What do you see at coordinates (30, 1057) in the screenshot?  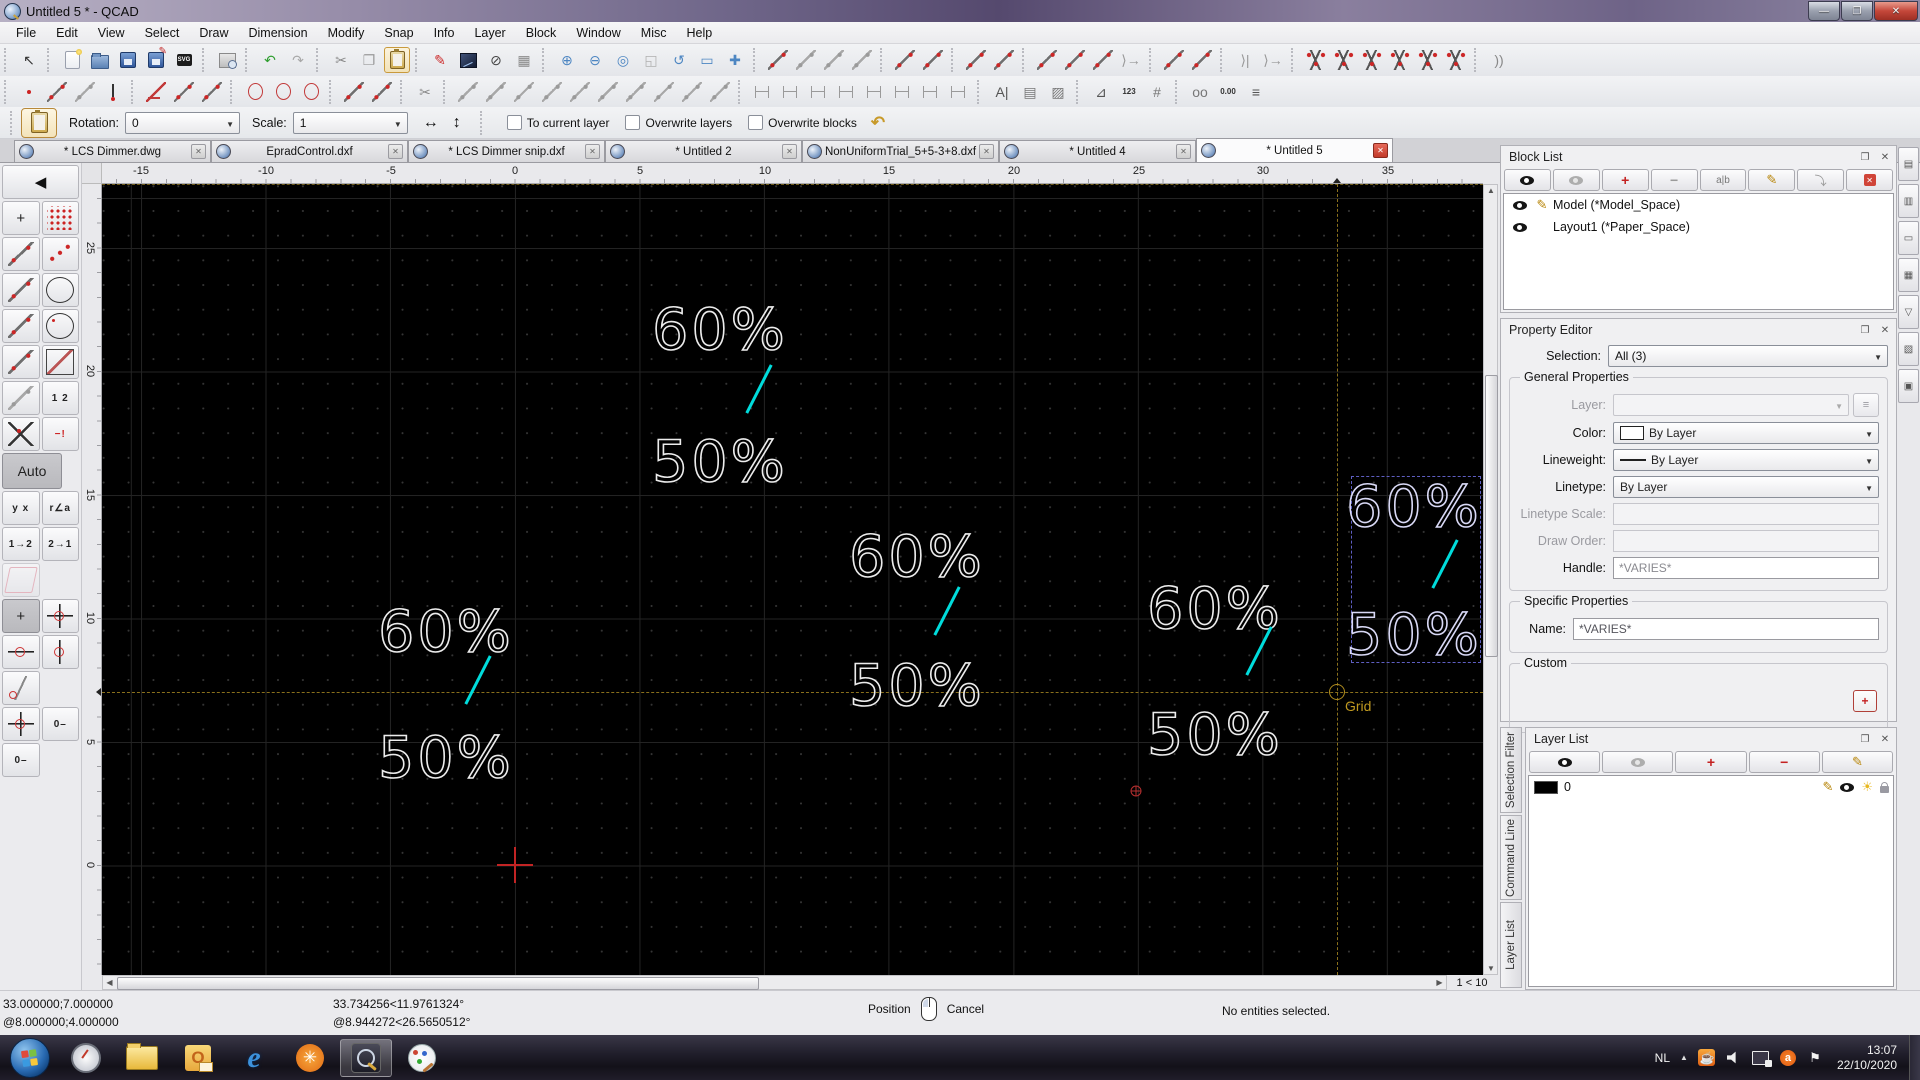 I see `start-button` at bounding box center [30, 1057].